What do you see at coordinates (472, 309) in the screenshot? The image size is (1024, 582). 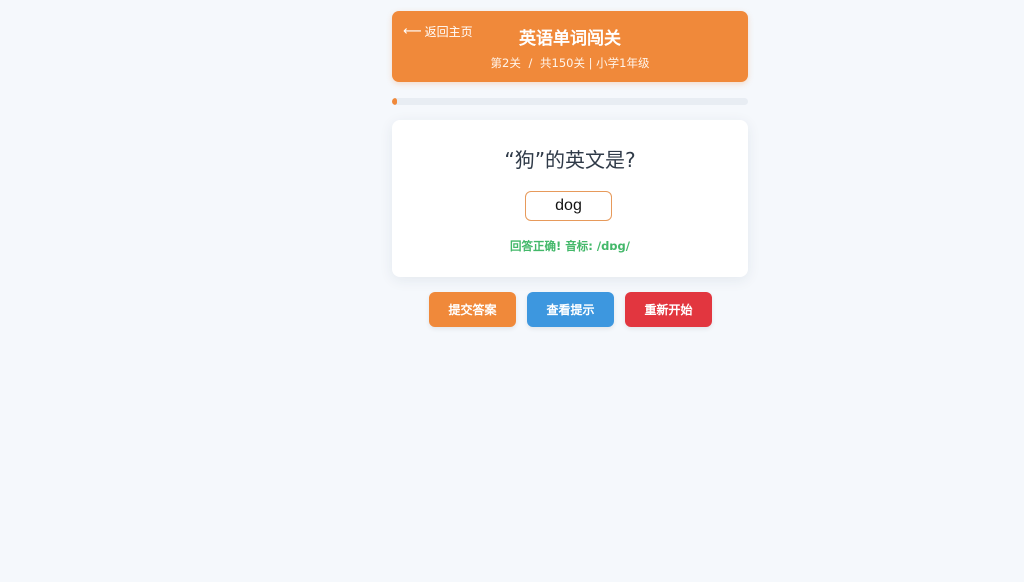 I see `submit-answer-button: 提交答案` at bounding box center [472, 309].